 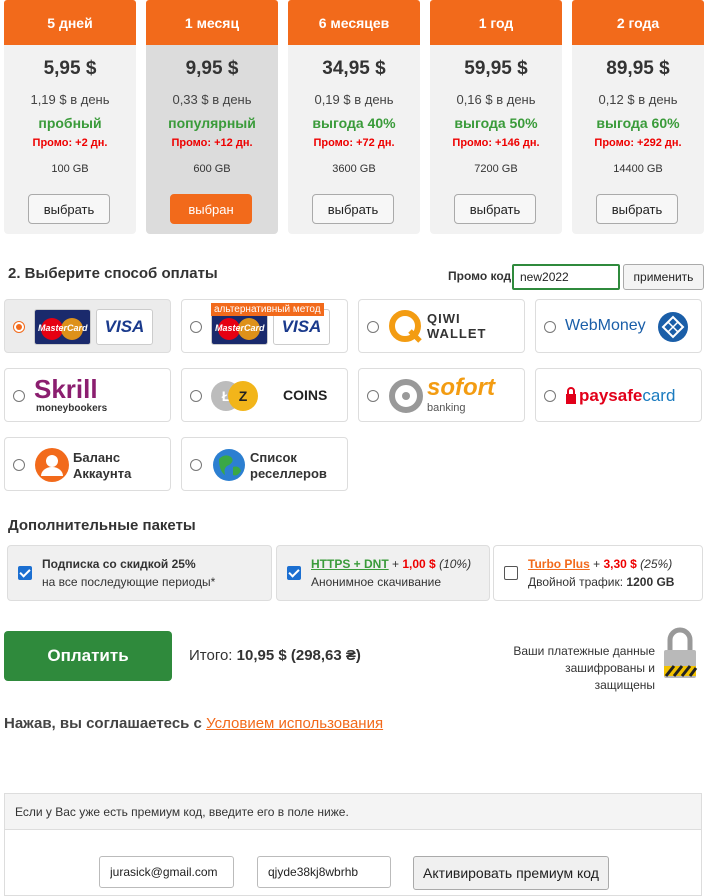 I want to click on addon-turbo-plus-desc: Двойной трафик: 1200 GB, so click(x=601, y=582).